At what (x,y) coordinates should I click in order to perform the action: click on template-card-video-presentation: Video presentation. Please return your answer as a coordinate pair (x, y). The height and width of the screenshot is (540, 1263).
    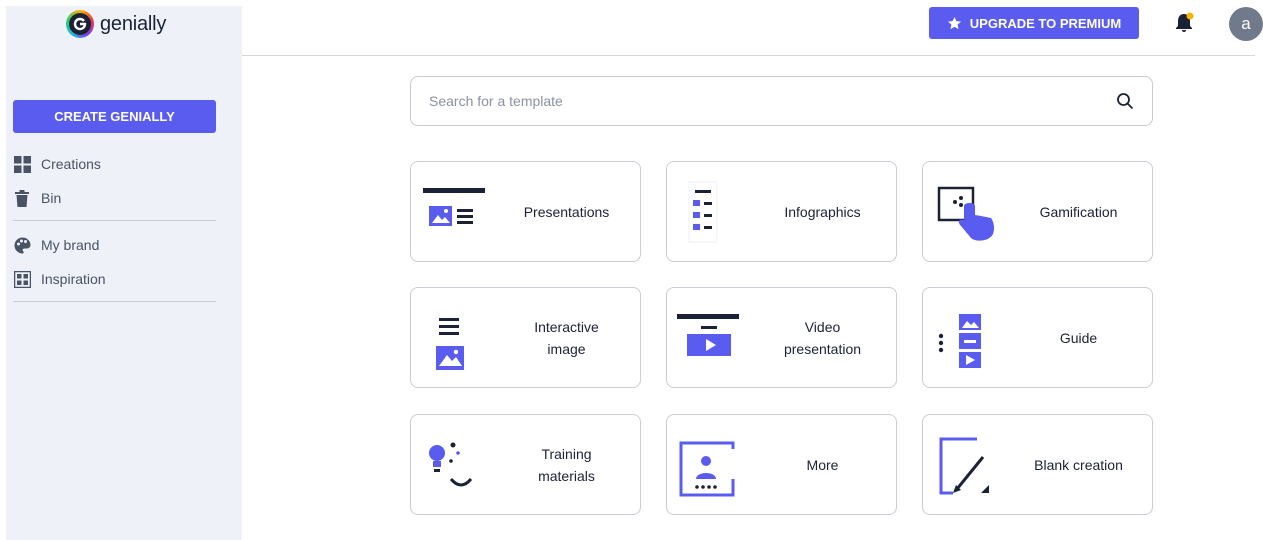
    Looking at the image, I should click on (781, 337).